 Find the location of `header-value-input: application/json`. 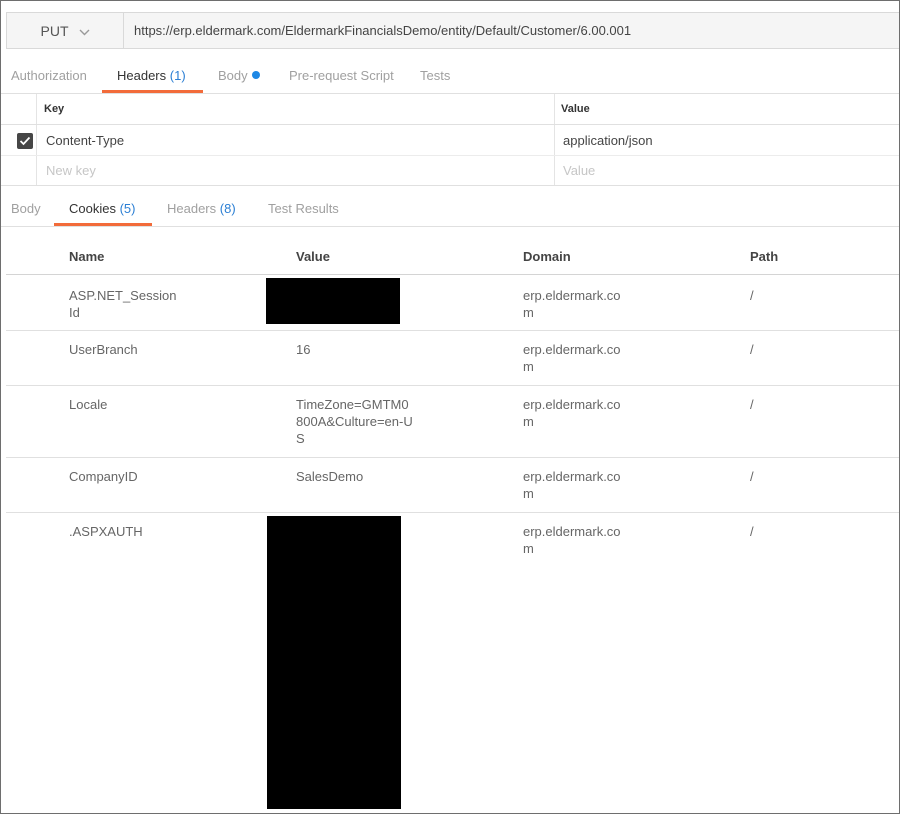

header-value-input: application/json is located at coordinates (608, 140).